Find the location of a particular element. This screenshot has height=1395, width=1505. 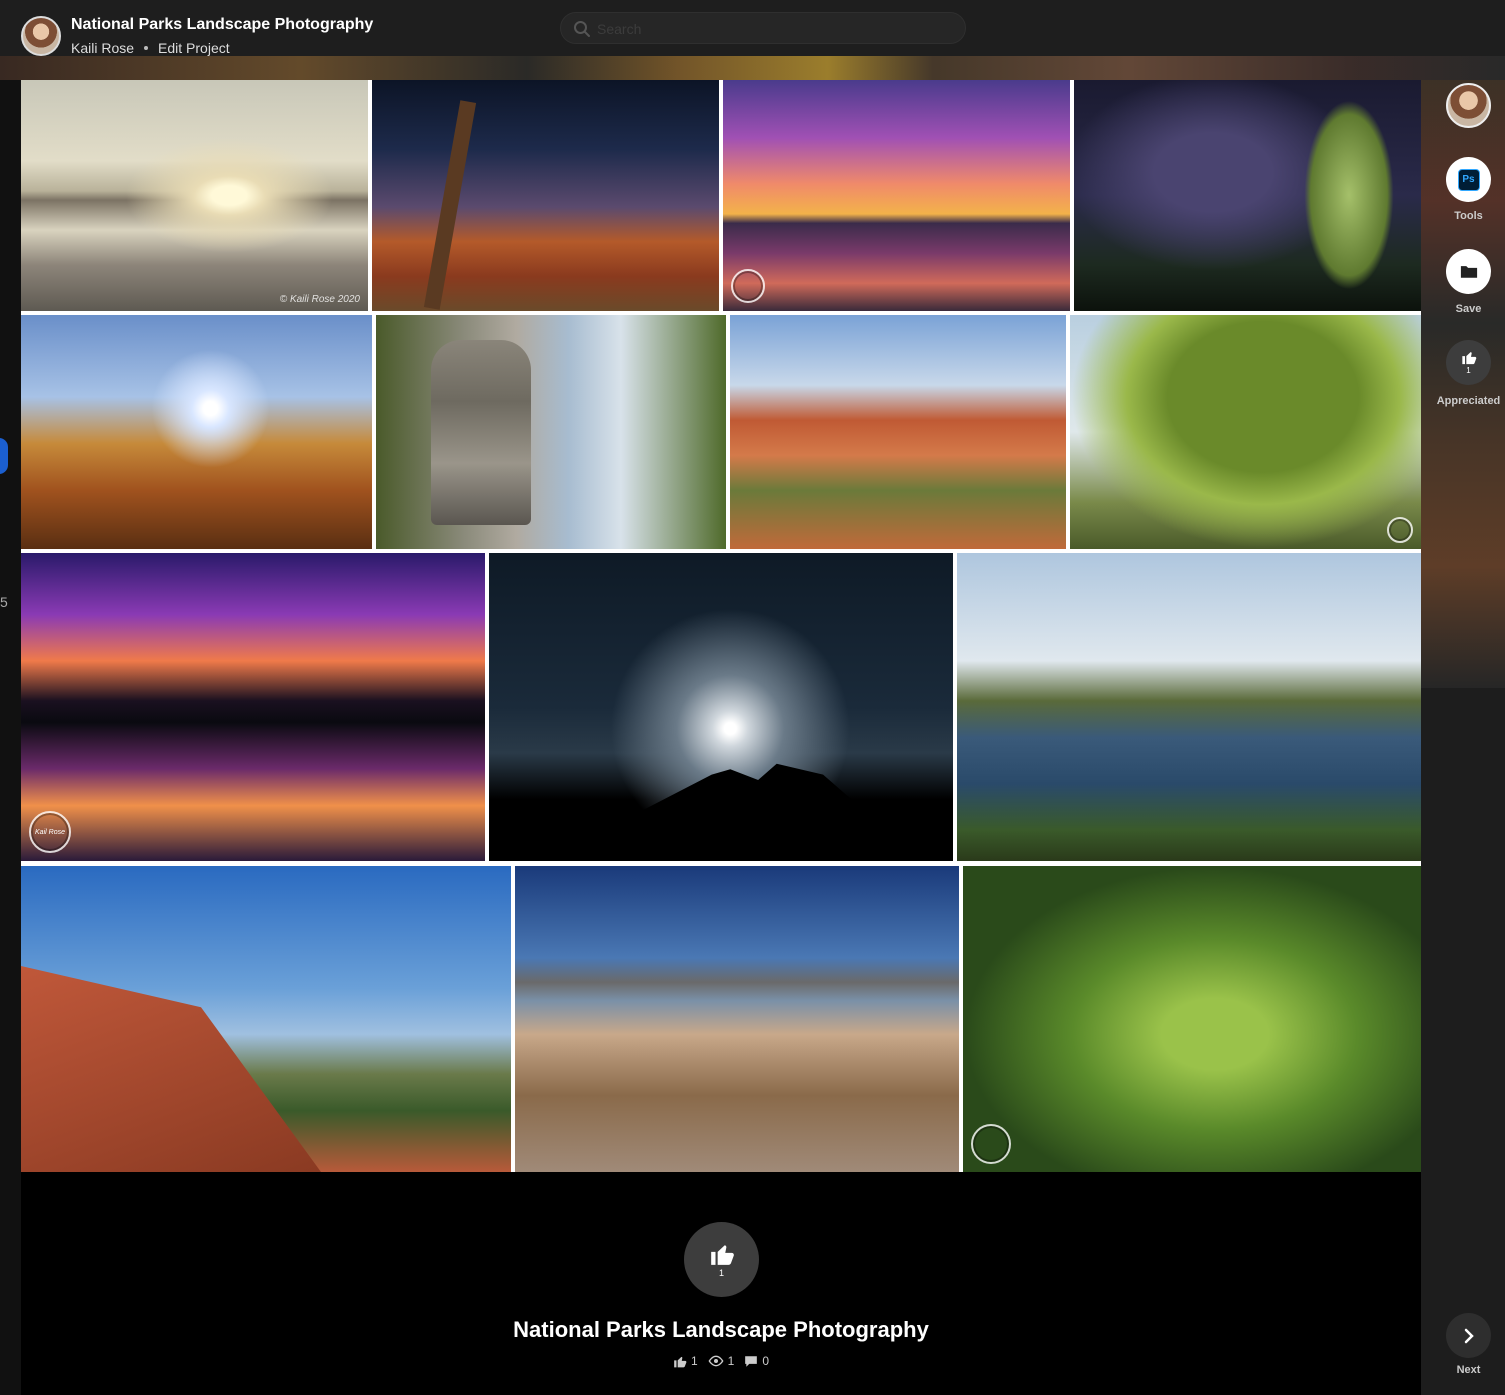

likes-count: 1 is located at coordinates (694, 1361).